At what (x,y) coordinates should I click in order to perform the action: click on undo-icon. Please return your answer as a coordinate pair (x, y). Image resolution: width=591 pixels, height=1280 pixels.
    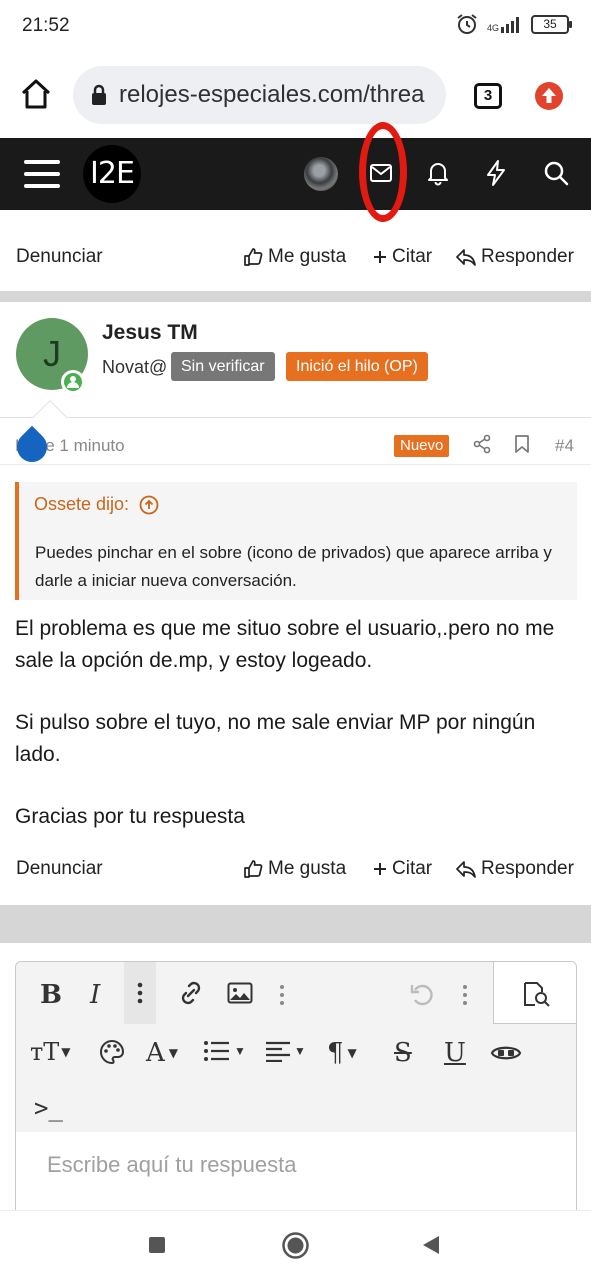
    Looking at the image, I should click on (422, 994).